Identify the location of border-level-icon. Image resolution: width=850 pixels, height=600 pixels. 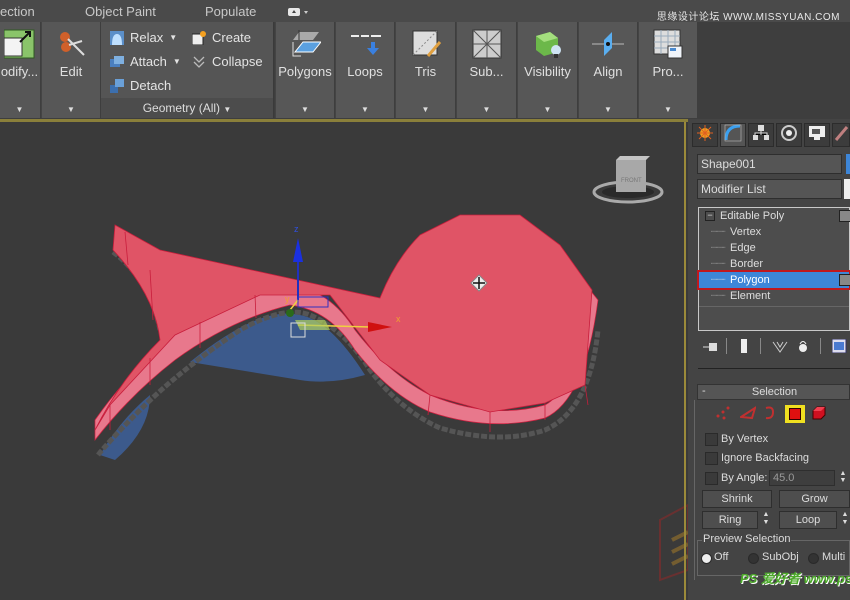
(769, 415).